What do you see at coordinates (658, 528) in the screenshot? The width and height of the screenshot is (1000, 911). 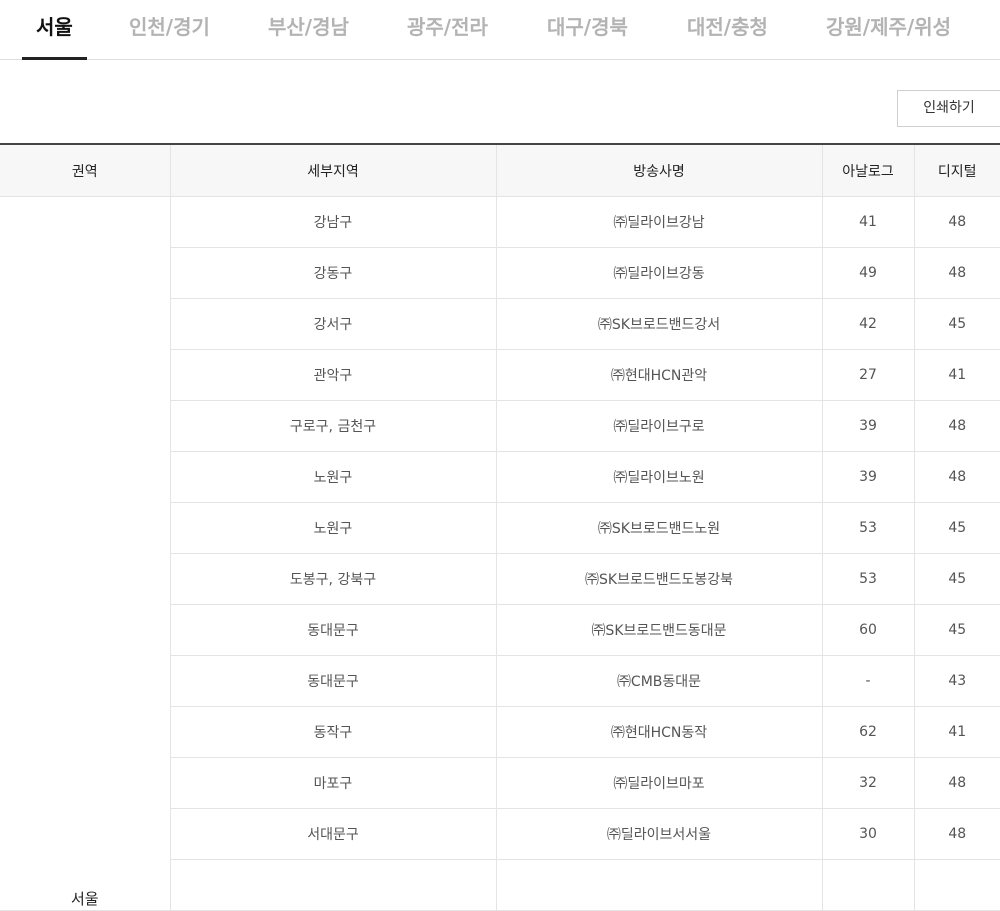 I see `broadcaster-cell: ㈜SK브로드밴드노원` at bounding box center [658, 528].